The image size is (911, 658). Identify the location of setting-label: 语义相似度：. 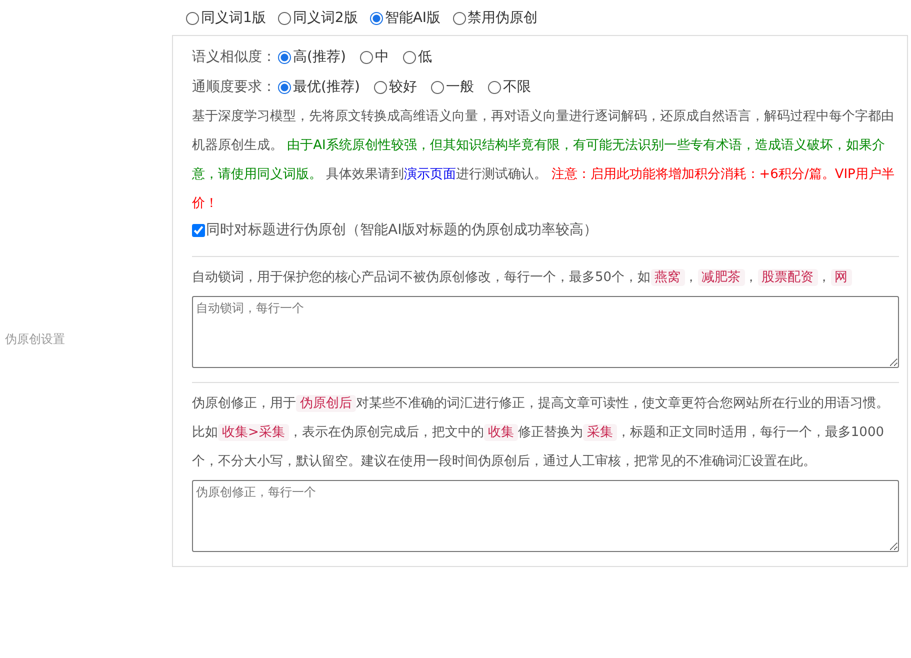
(234, 57).